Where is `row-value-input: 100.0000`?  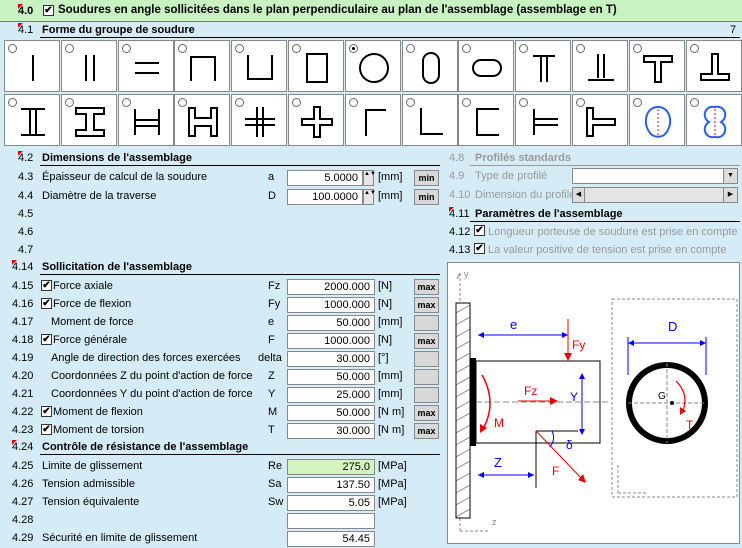
row-value-input: 100.0000 is located at coordinates (325, 197).